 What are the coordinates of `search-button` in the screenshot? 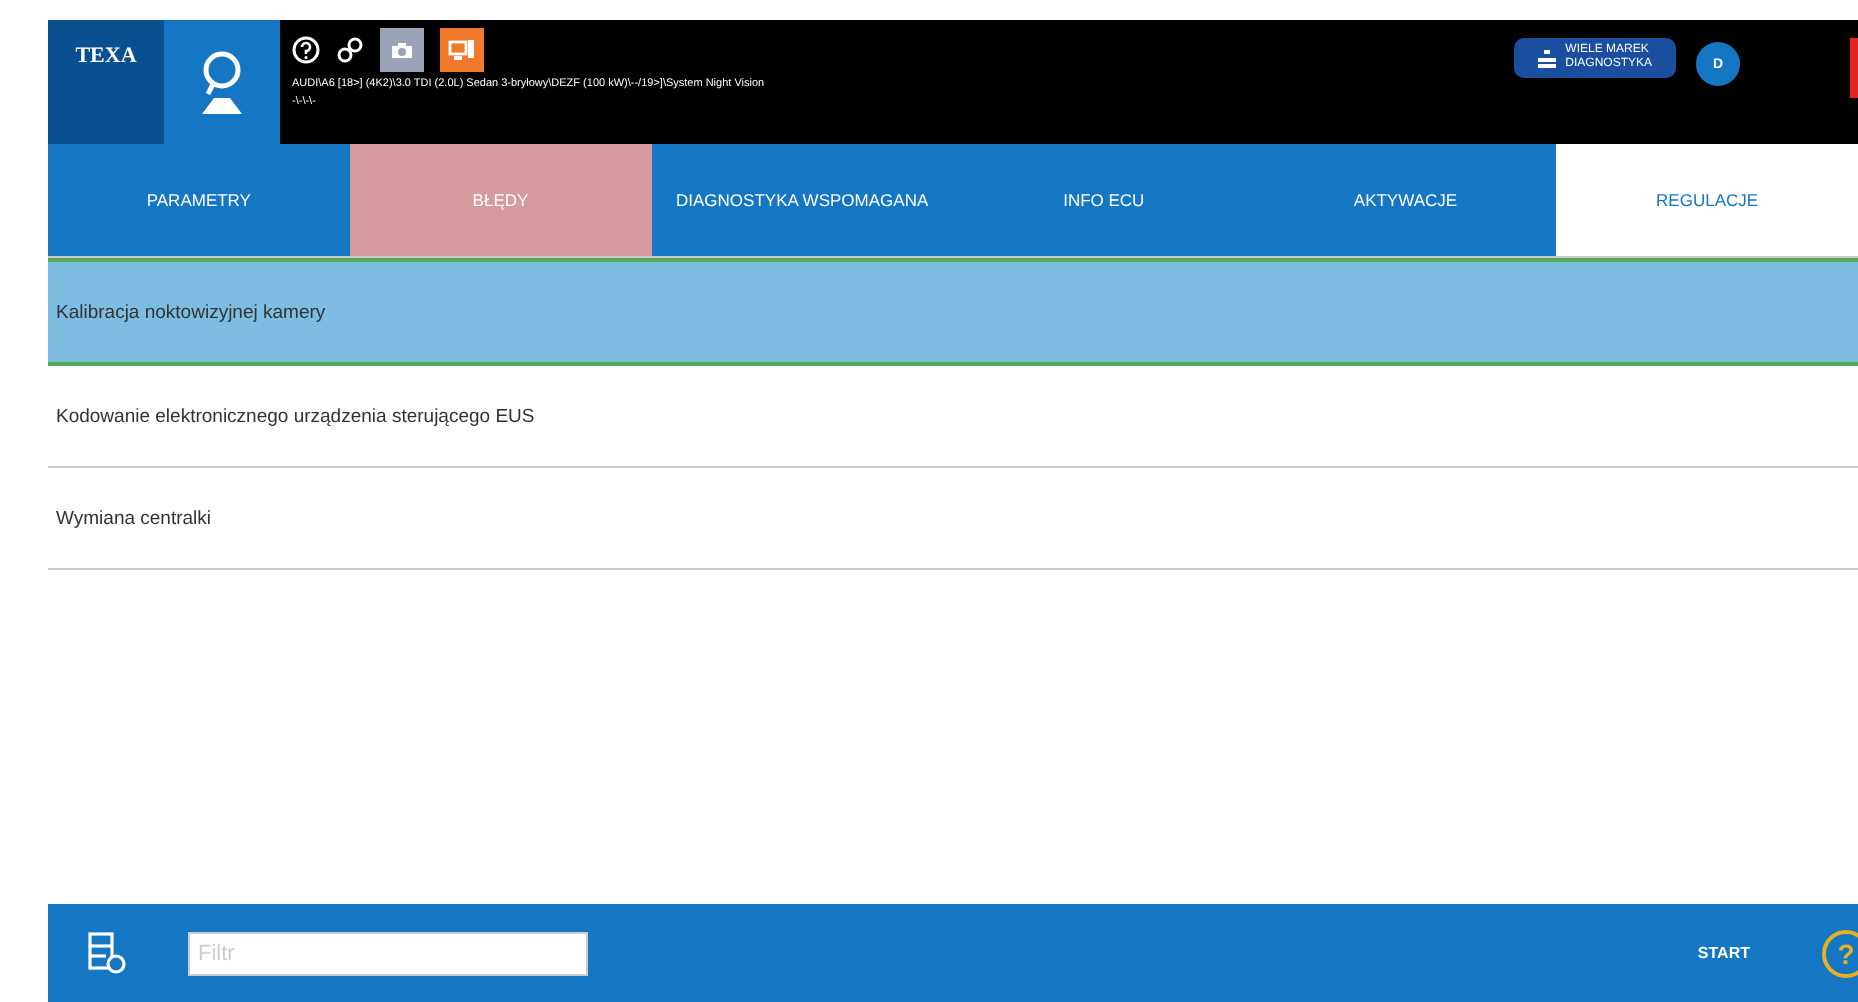 It's located at (222, 82).